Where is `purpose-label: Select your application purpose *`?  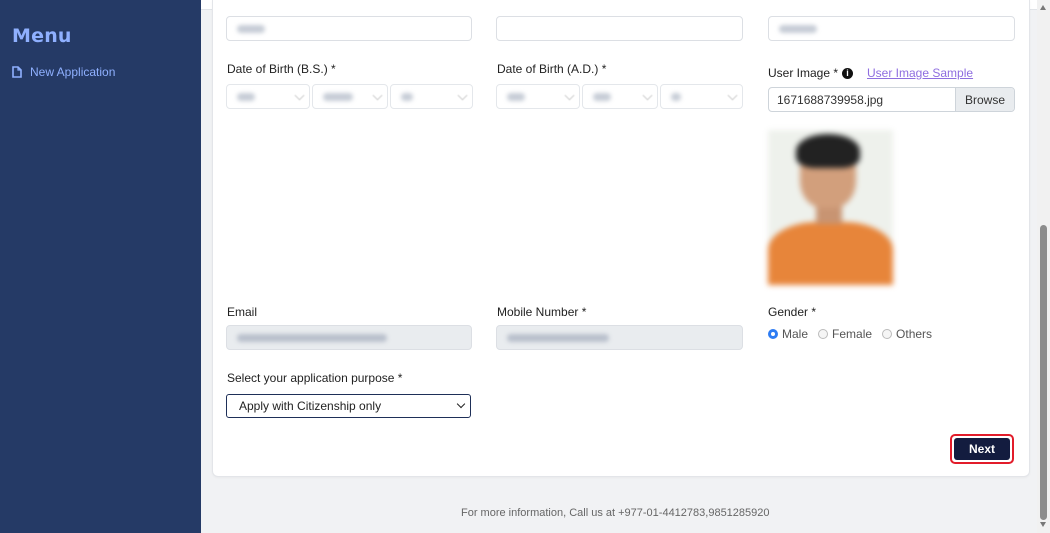 purpose-label: Select your application purpose * is located at coordinates (315, 378).